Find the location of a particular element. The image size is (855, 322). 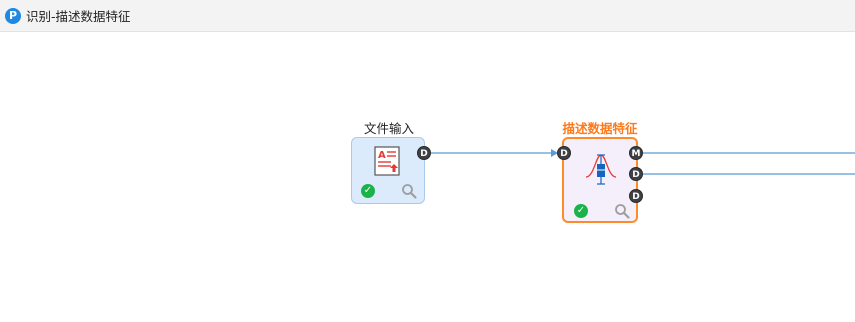

describe-data-input-port-d: D is located at coordinates (564, 153).